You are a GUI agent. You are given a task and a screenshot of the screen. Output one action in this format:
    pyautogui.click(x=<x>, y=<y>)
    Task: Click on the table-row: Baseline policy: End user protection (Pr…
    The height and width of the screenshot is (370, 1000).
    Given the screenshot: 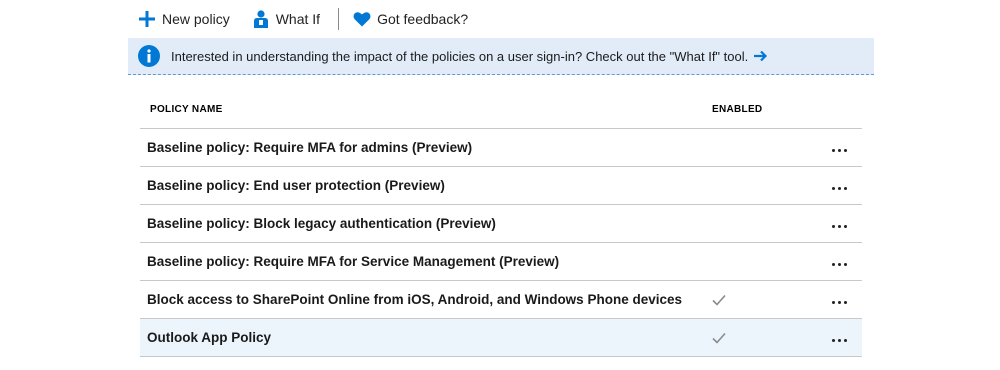 What is the action you would take?
    pyautogui.click(x=501, y=186)
    